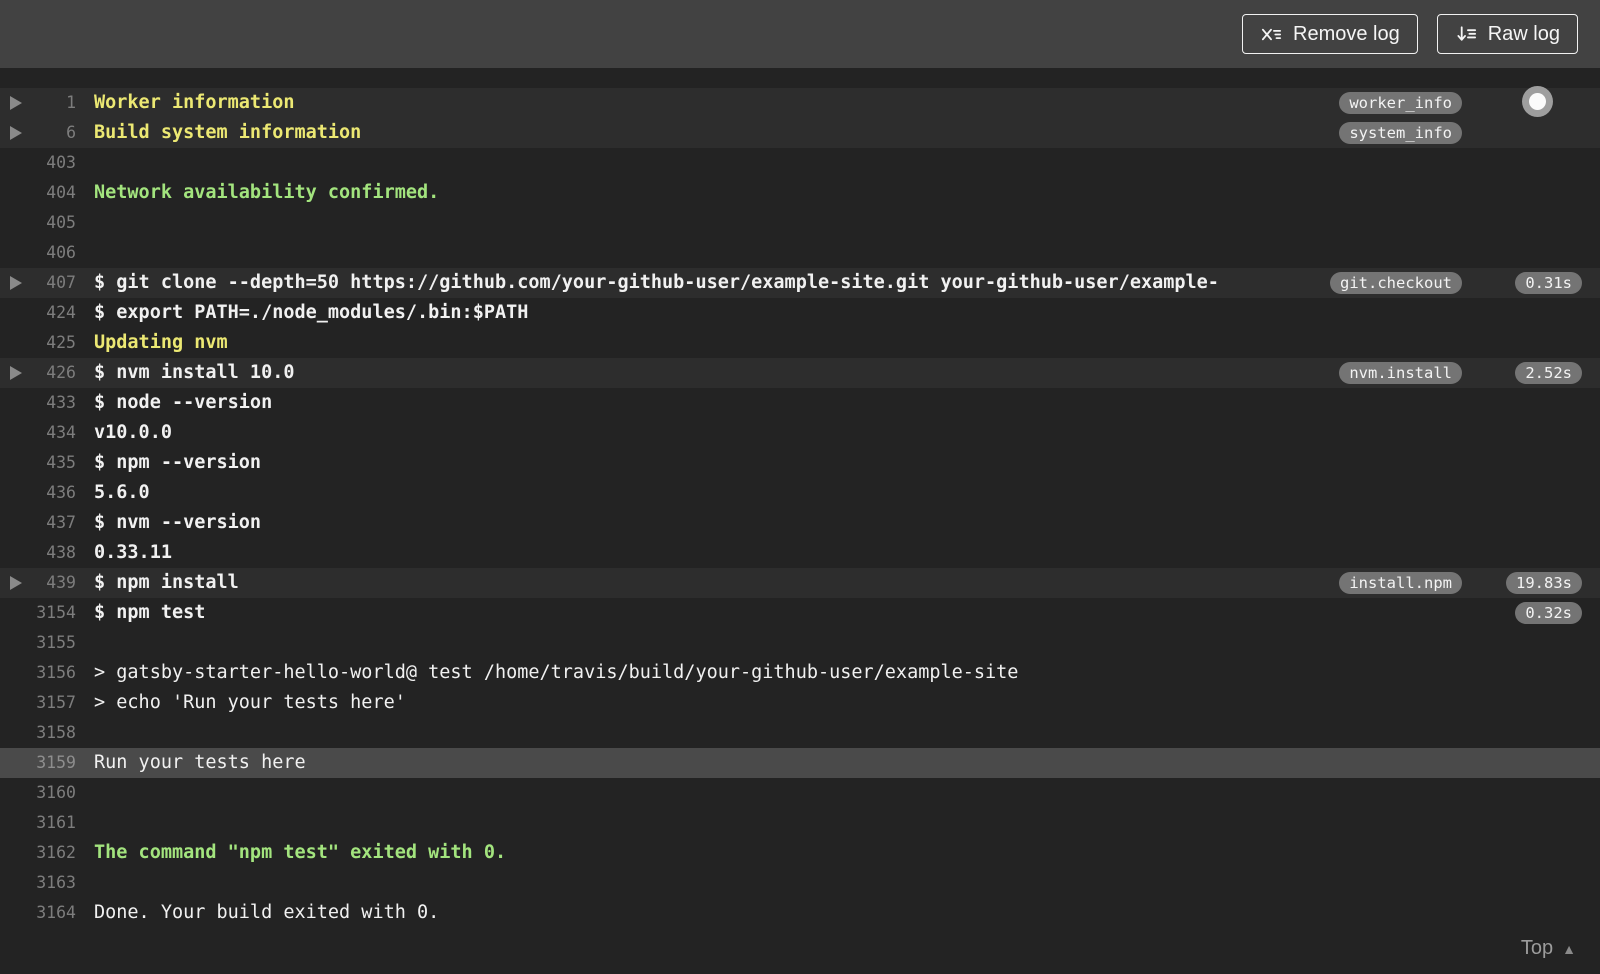 Image resolution: width=1600 pixels, height=974 pixels. Describe the element at coordinates (38, 223) in the screenshot. I see `line-number: 405` at that location.